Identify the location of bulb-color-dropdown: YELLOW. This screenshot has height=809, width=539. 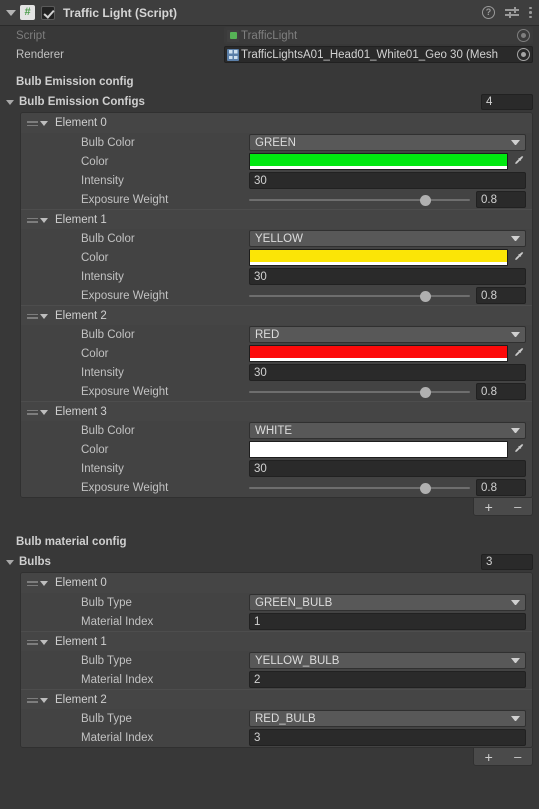
(387, 238).